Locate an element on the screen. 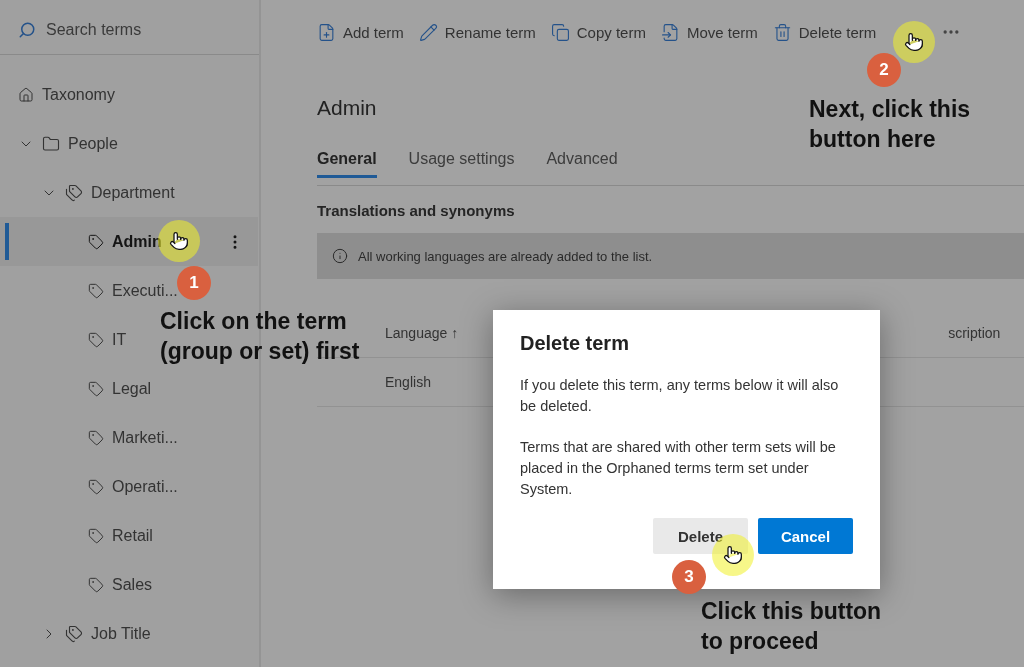  page-heading: Admin is located at coordinates (347, 108).